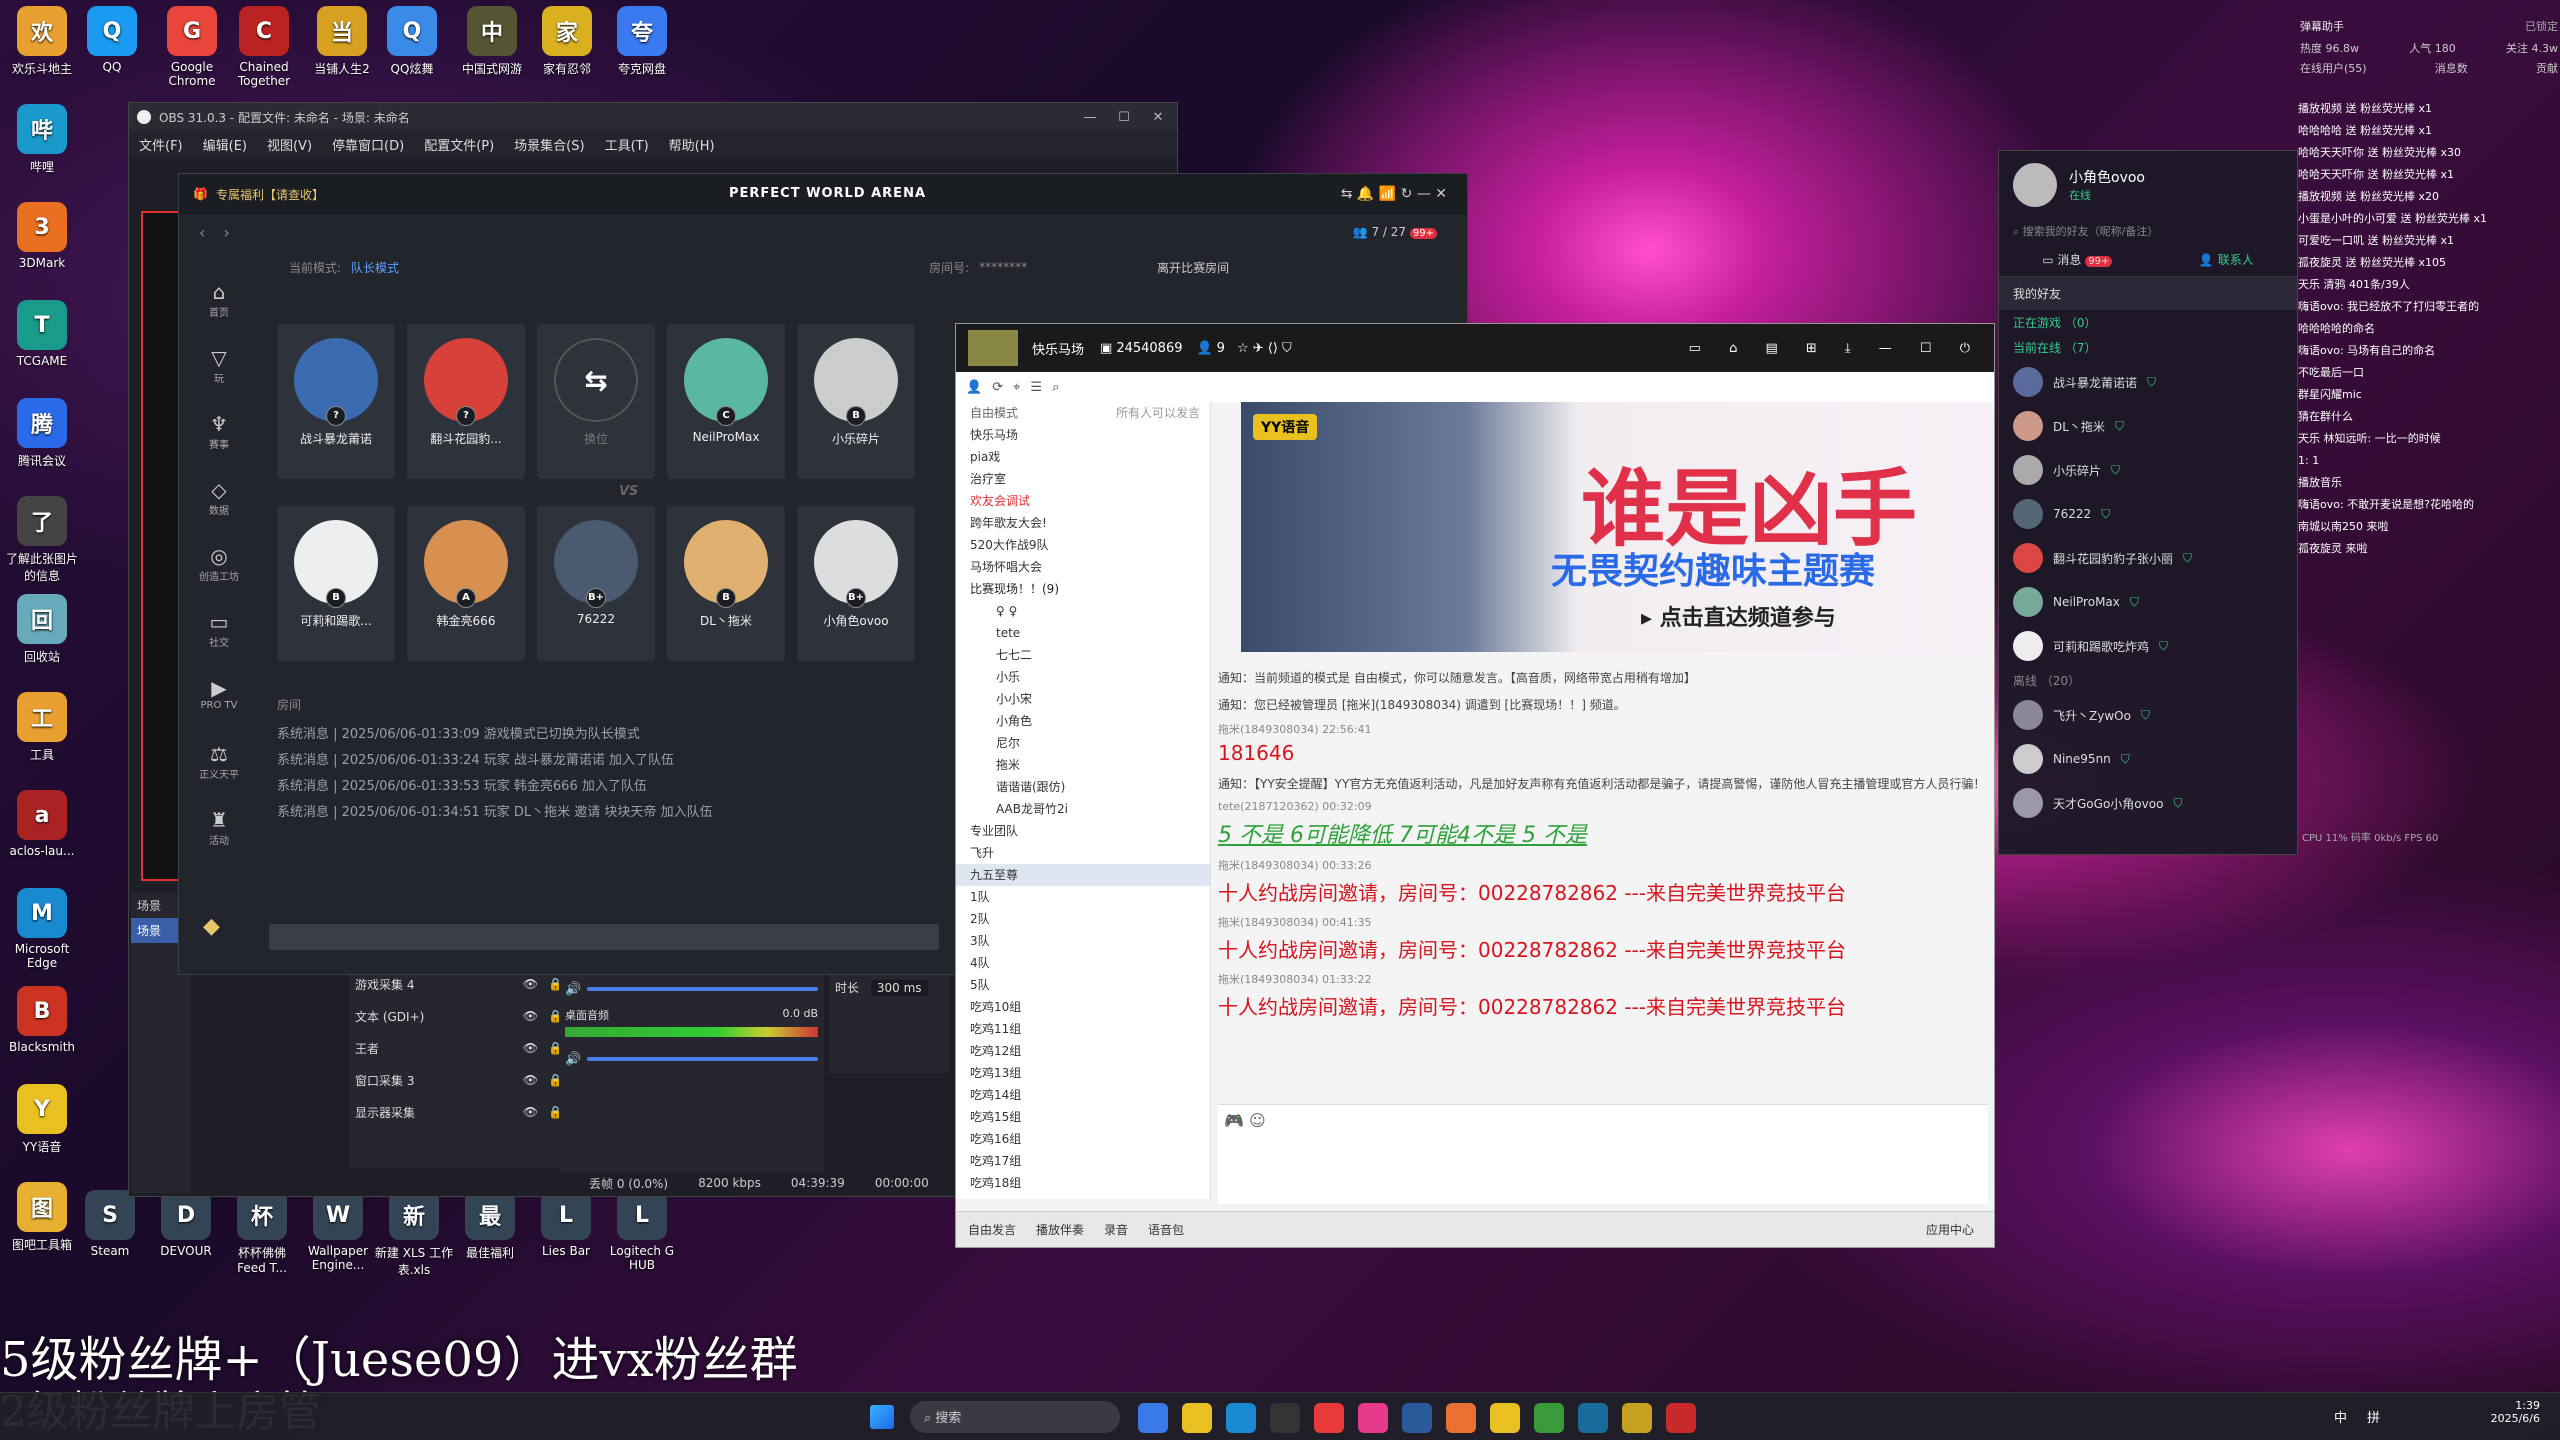  What do you see at coordinates (974, 387) in the screenshot?
I see `user-list-icon: 👤` at bounding box center [974, 387].